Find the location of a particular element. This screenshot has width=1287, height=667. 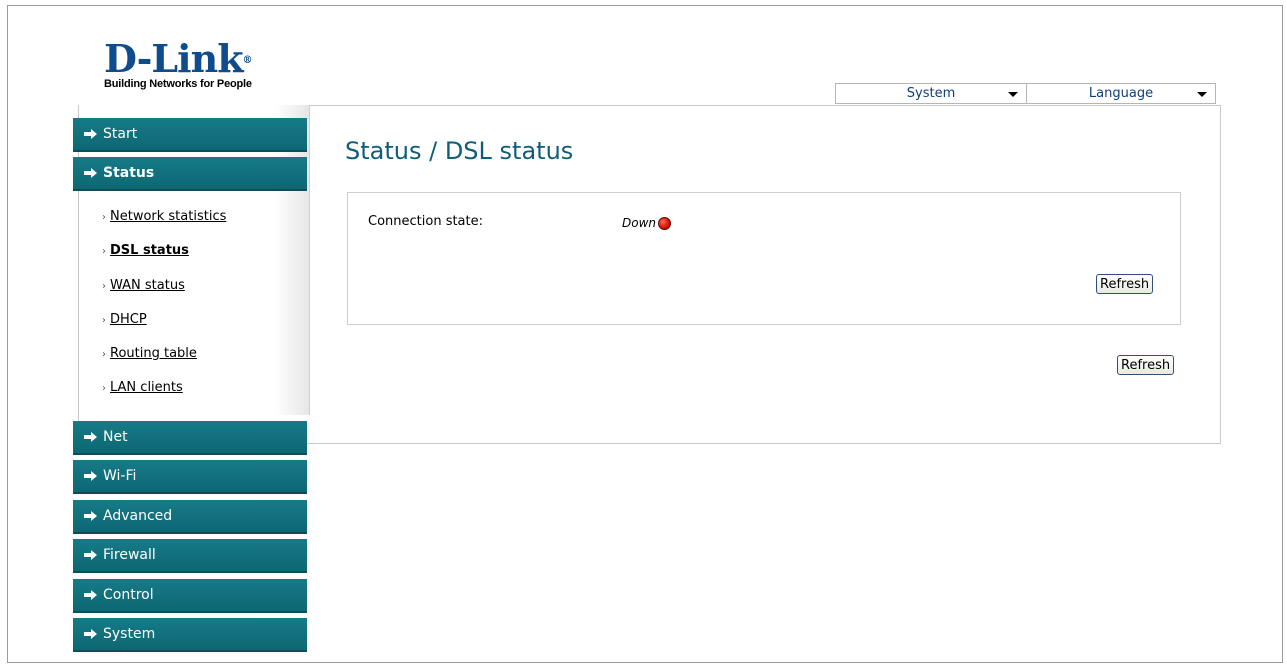

submenu-item-lan-clients: › LAN clients is located at coordinates (142, 387).